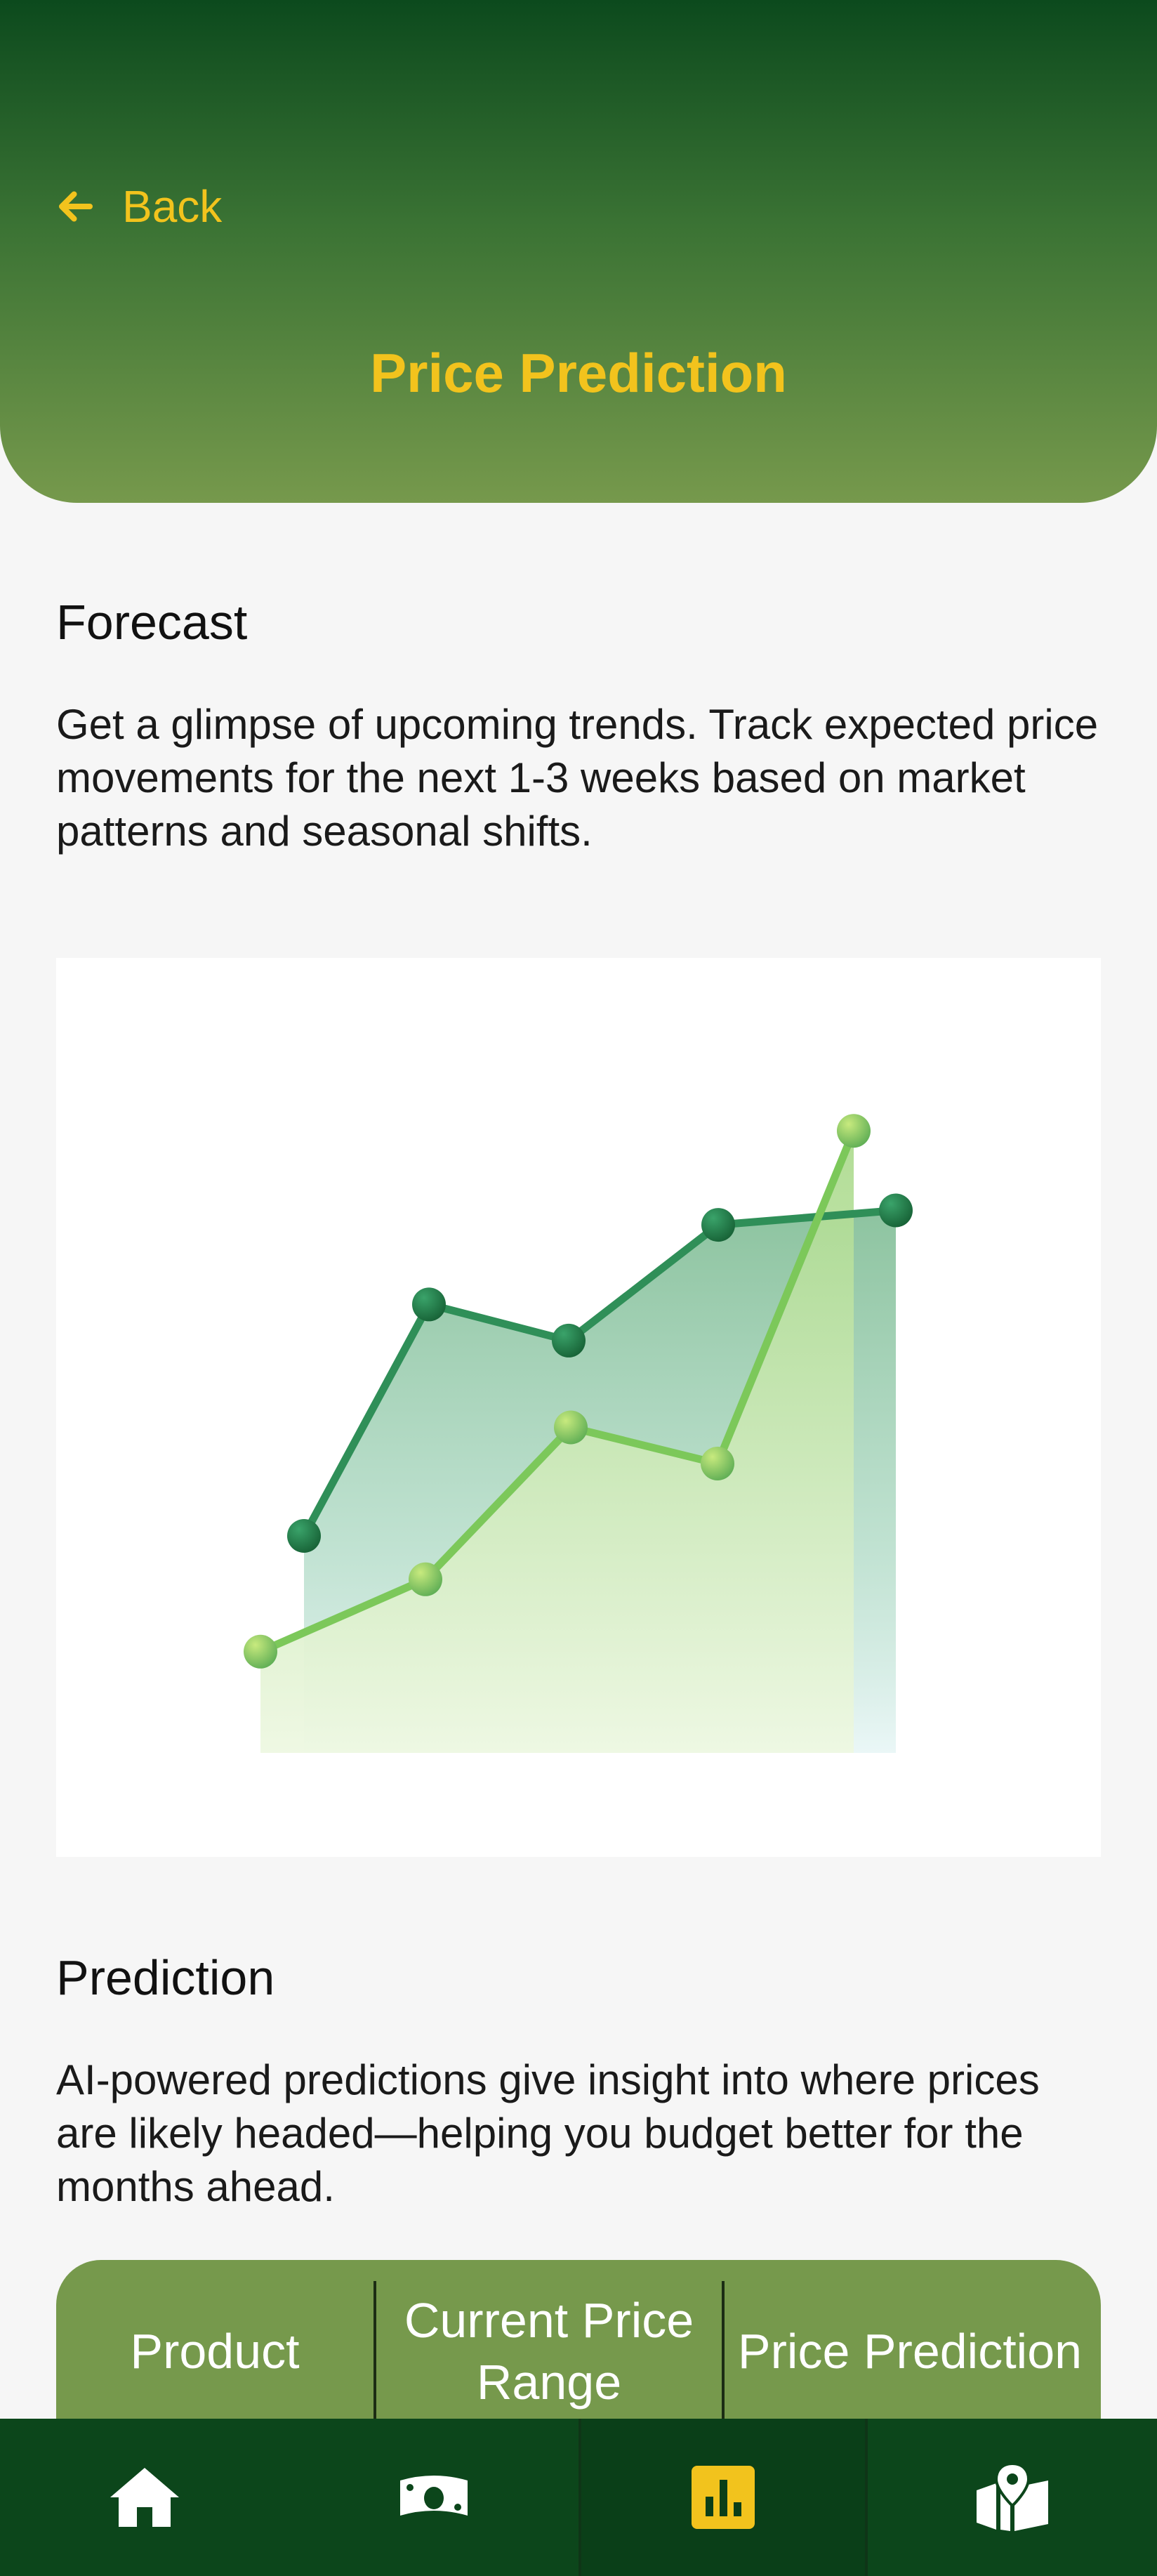 Image resolution: width=1157 pixels, height=2576 pixels. Describe the element at coordinates (165, 1977) in the screenshot. I see `prediction-heading: Prediction` at that location.